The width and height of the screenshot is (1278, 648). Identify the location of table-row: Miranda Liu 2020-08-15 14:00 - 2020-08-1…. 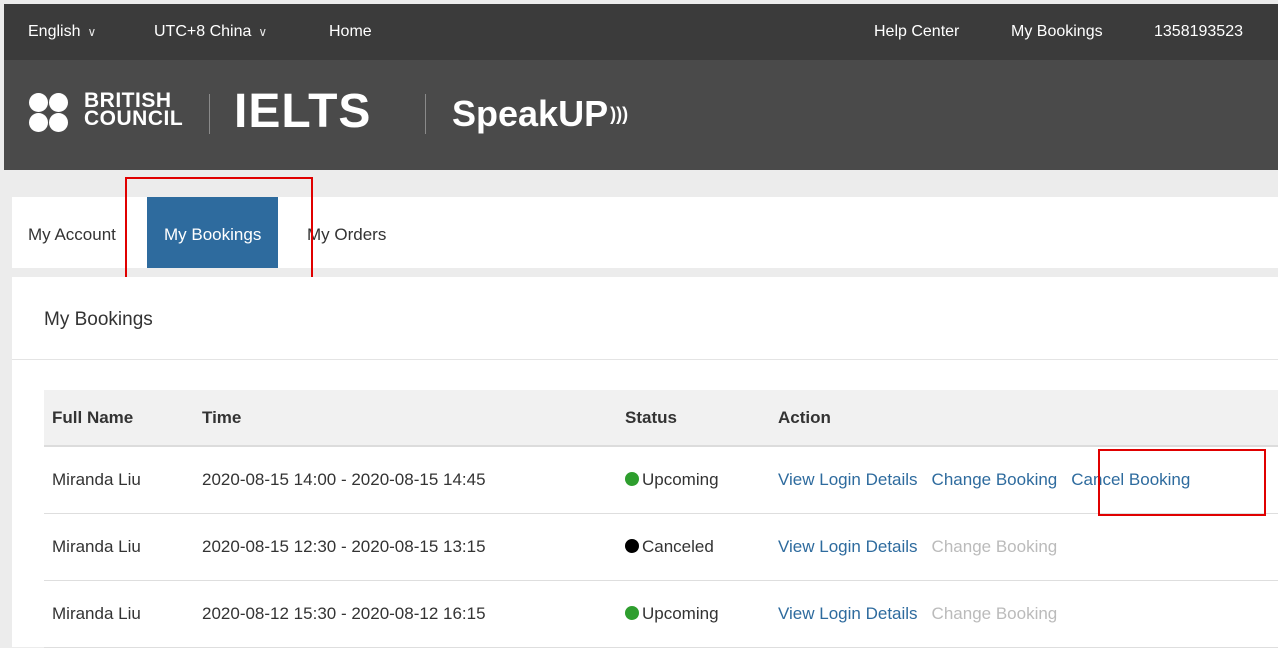
(661, 480).